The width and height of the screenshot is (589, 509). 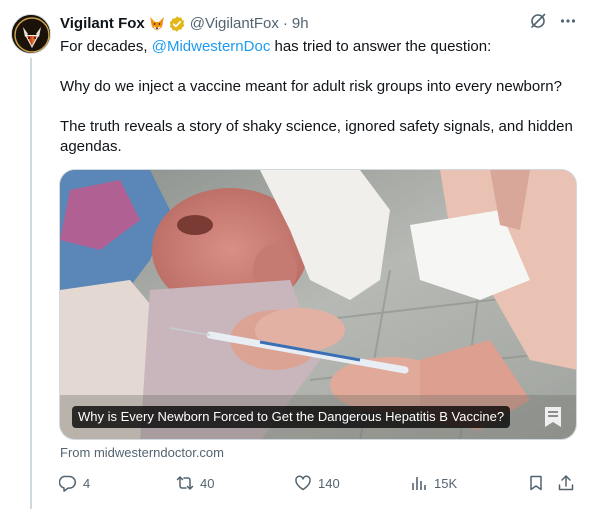 What do you see at coordinates (207, 483) in the screenshot?
I see `repost-count: 40` at bounding box center [207, 483].